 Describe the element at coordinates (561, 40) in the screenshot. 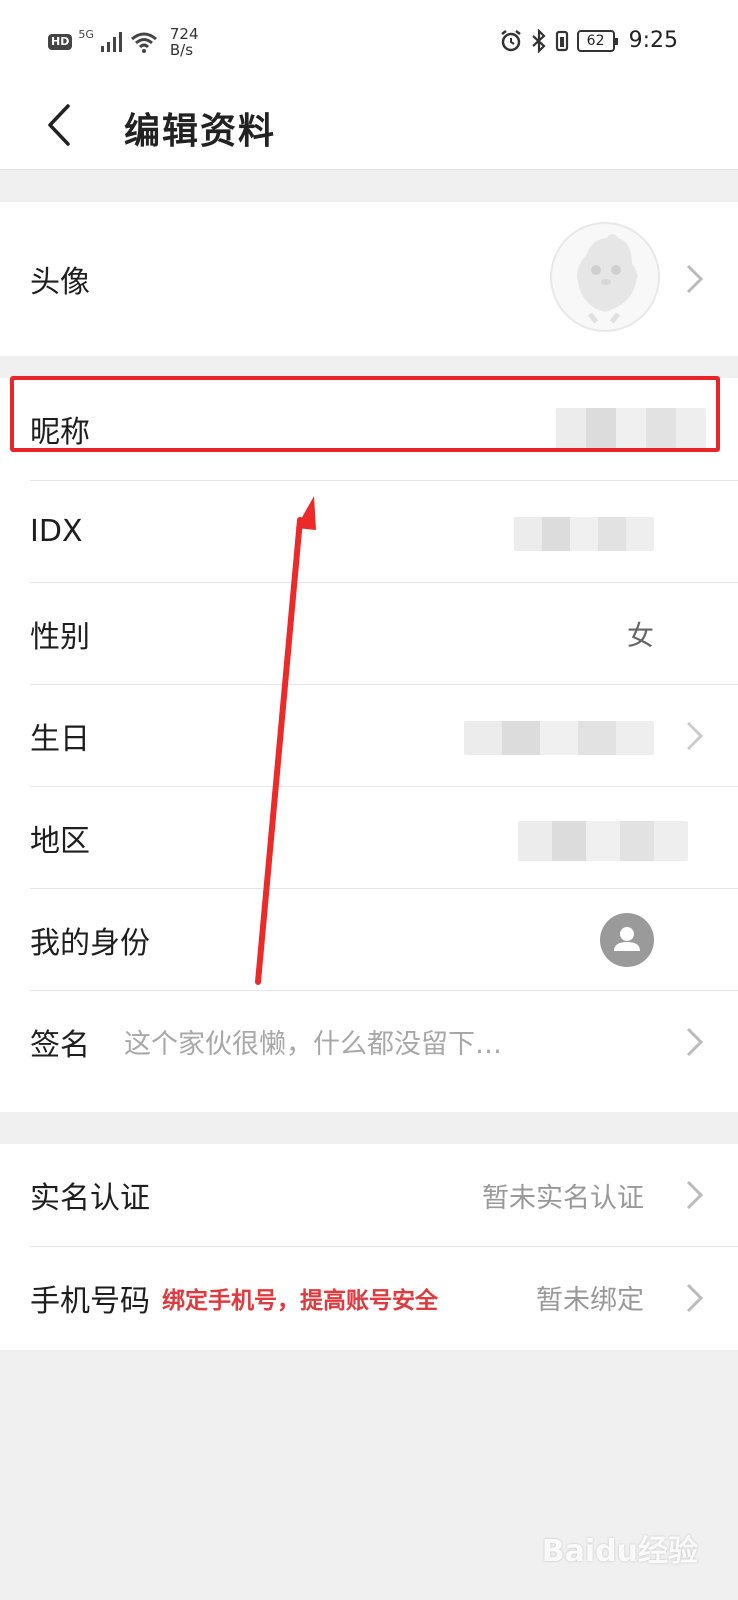

I see `vibrate-icon` at that location.